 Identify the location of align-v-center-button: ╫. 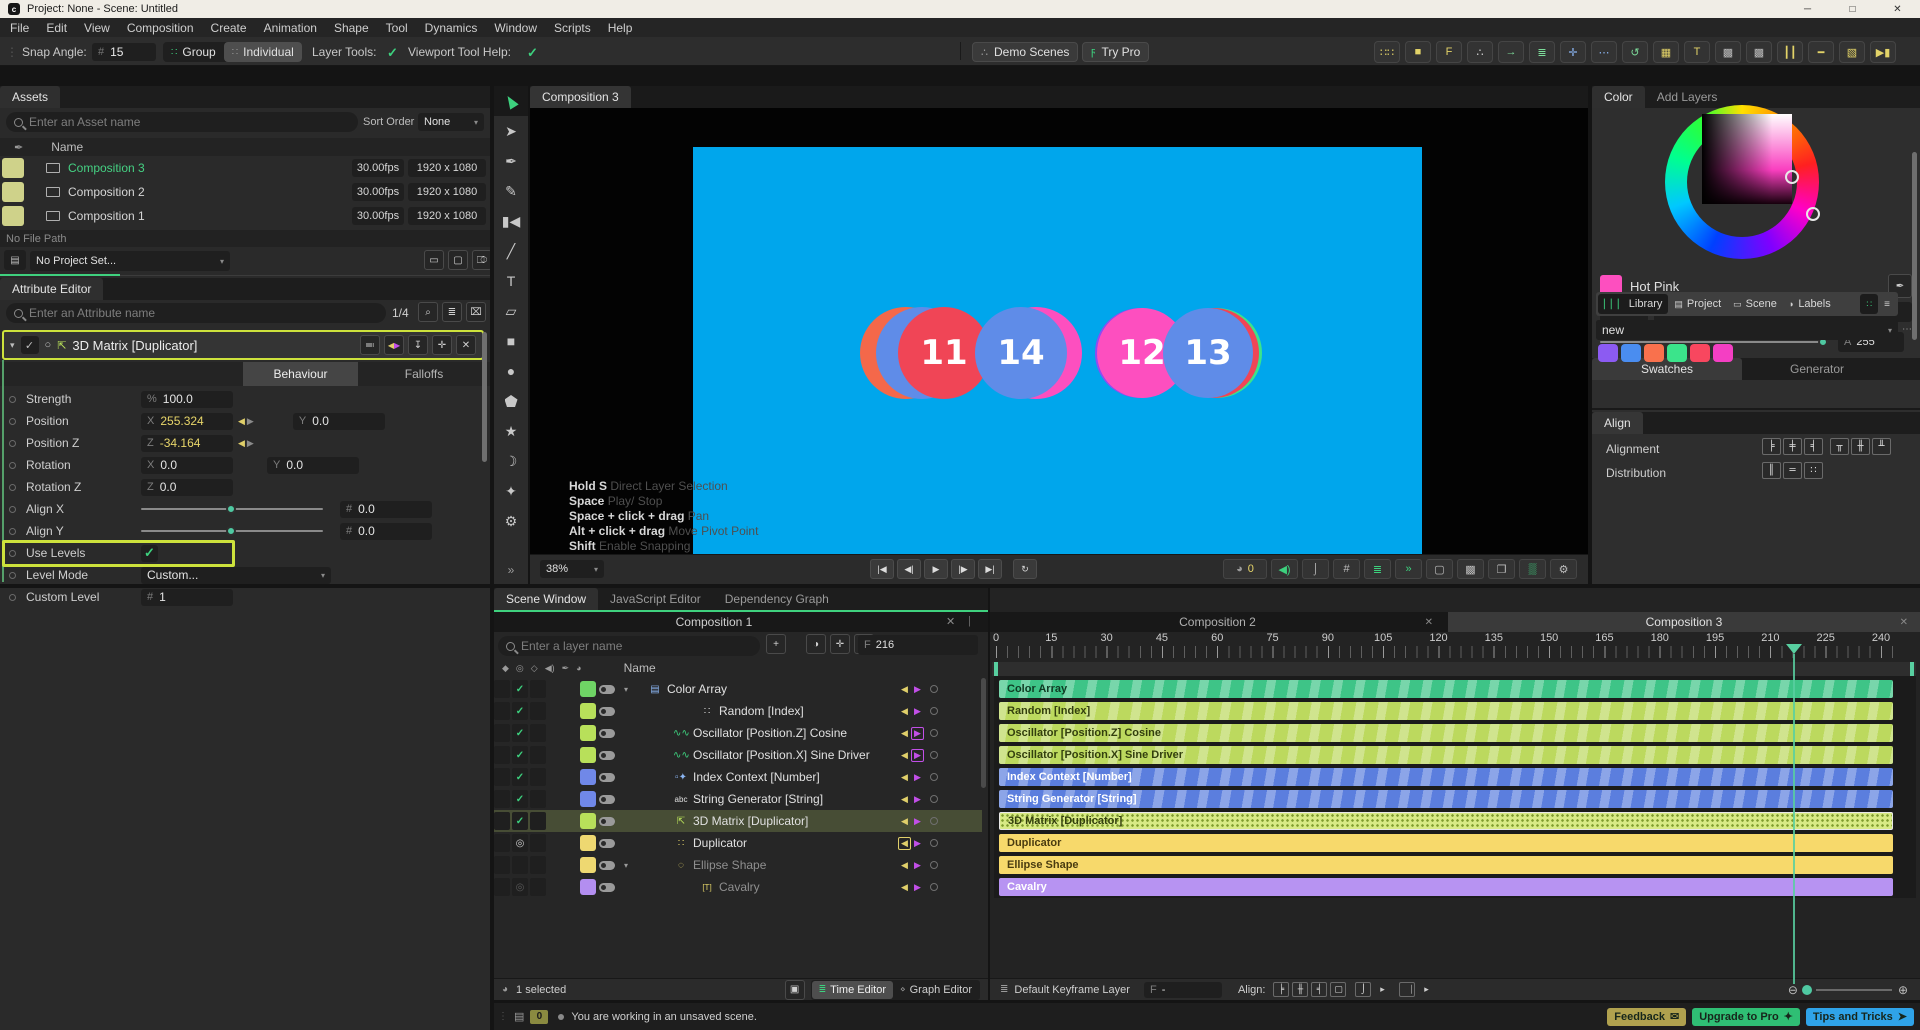
(1860, 446).